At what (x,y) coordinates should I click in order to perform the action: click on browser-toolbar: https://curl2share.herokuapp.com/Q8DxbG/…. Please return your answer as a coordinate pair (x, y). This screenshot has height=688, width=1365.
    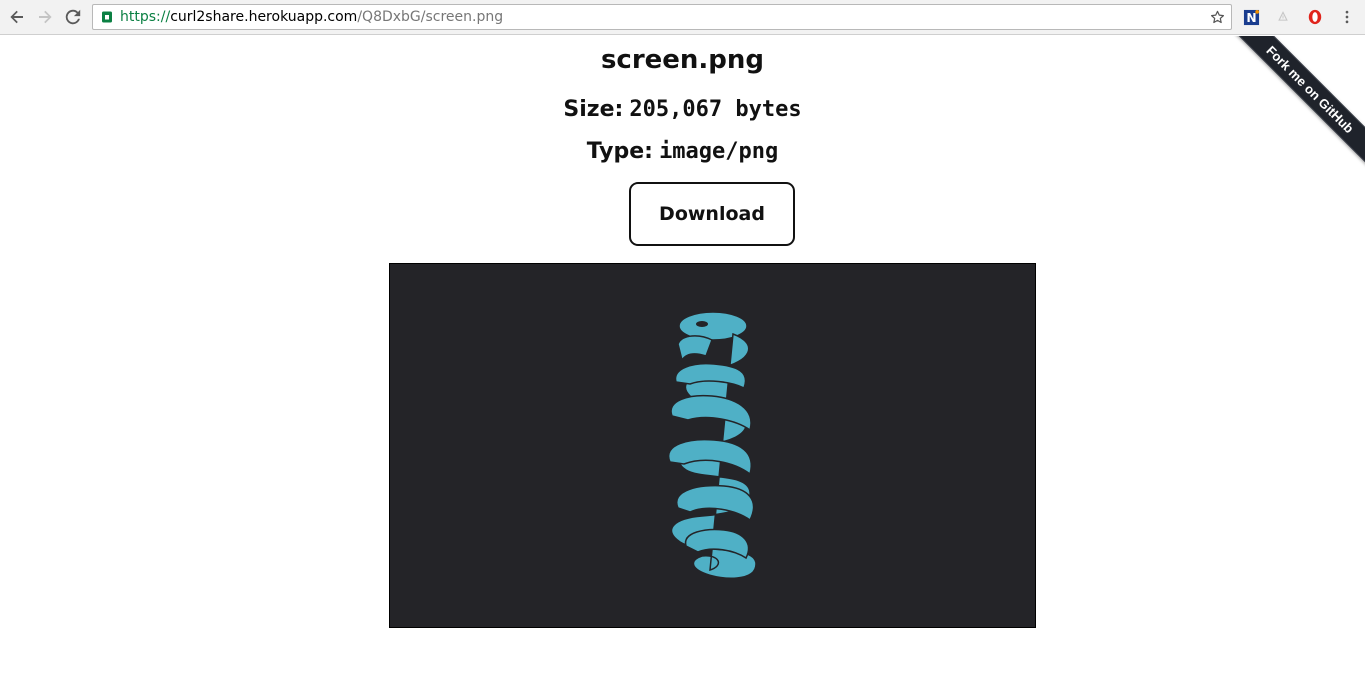
    Looking at the image, I should click on (682, 17).